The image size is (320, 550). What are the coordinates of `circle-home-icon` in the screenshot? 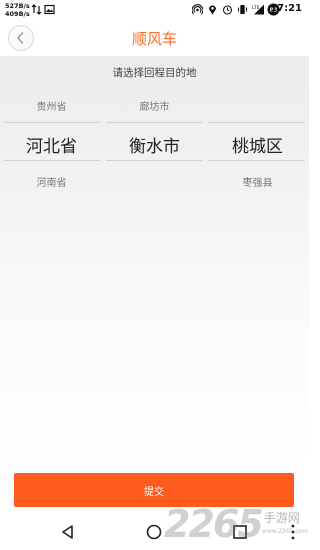 It's located at (154, 532).